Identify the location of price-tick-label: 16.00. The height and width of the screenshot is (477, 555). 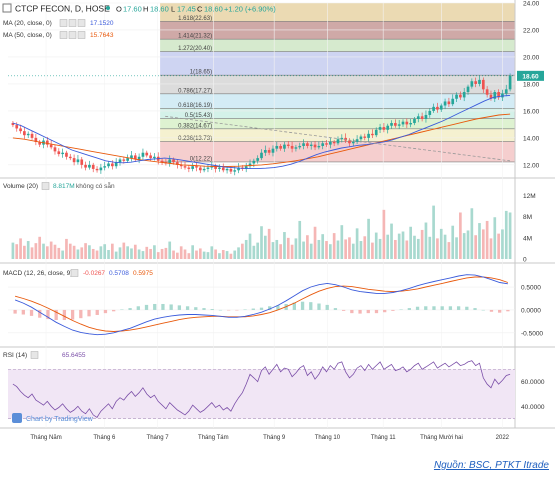
(531, 111).